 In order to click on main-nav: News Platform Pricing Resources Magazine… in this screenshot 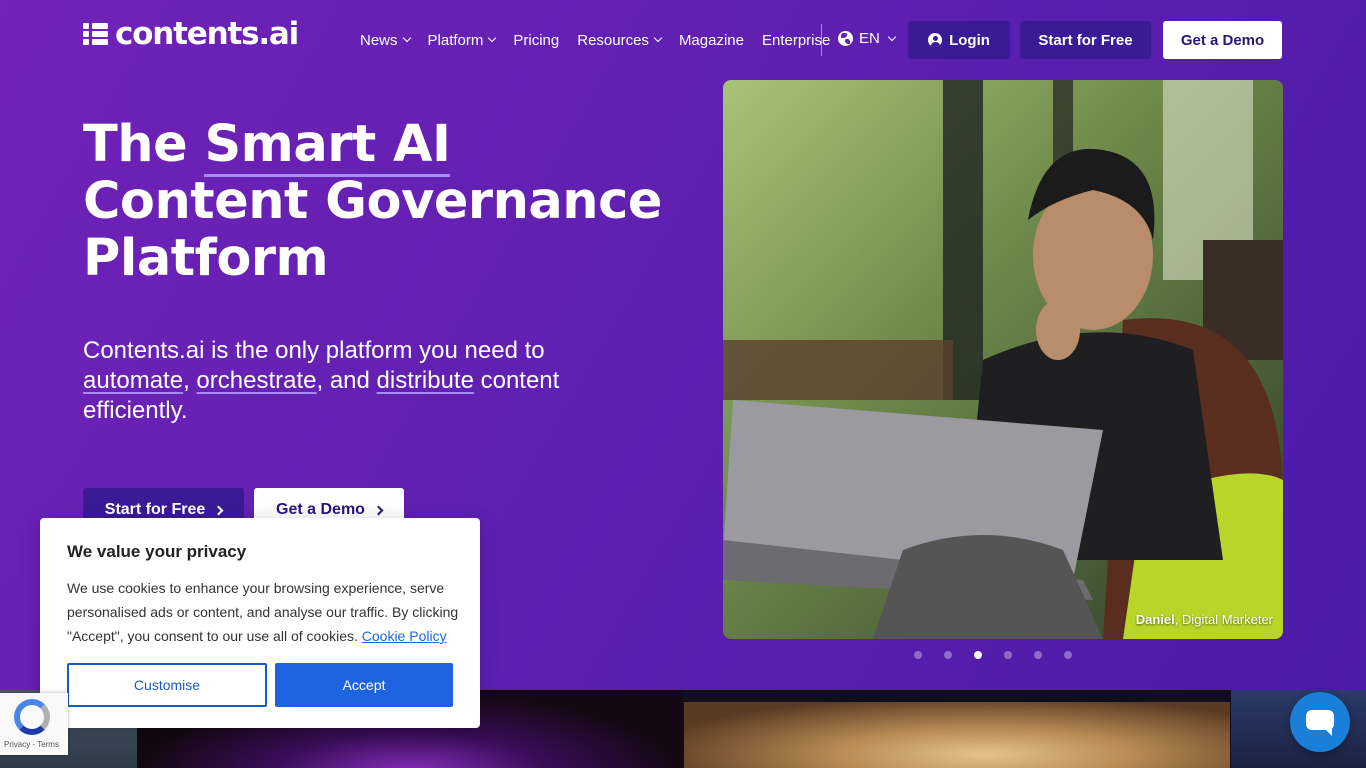, I will do `click(604, 40)`.